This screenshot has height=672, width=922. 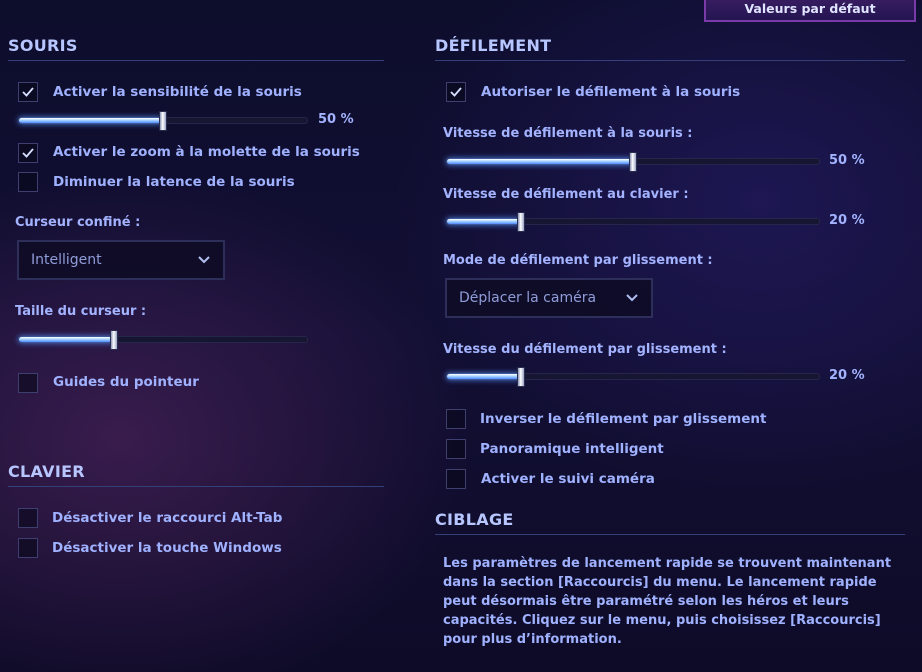 What do you see at coordinates (456, 419) in the screenshot?
I see `invert-drag-checkbox` at bounding box center [456, 419].